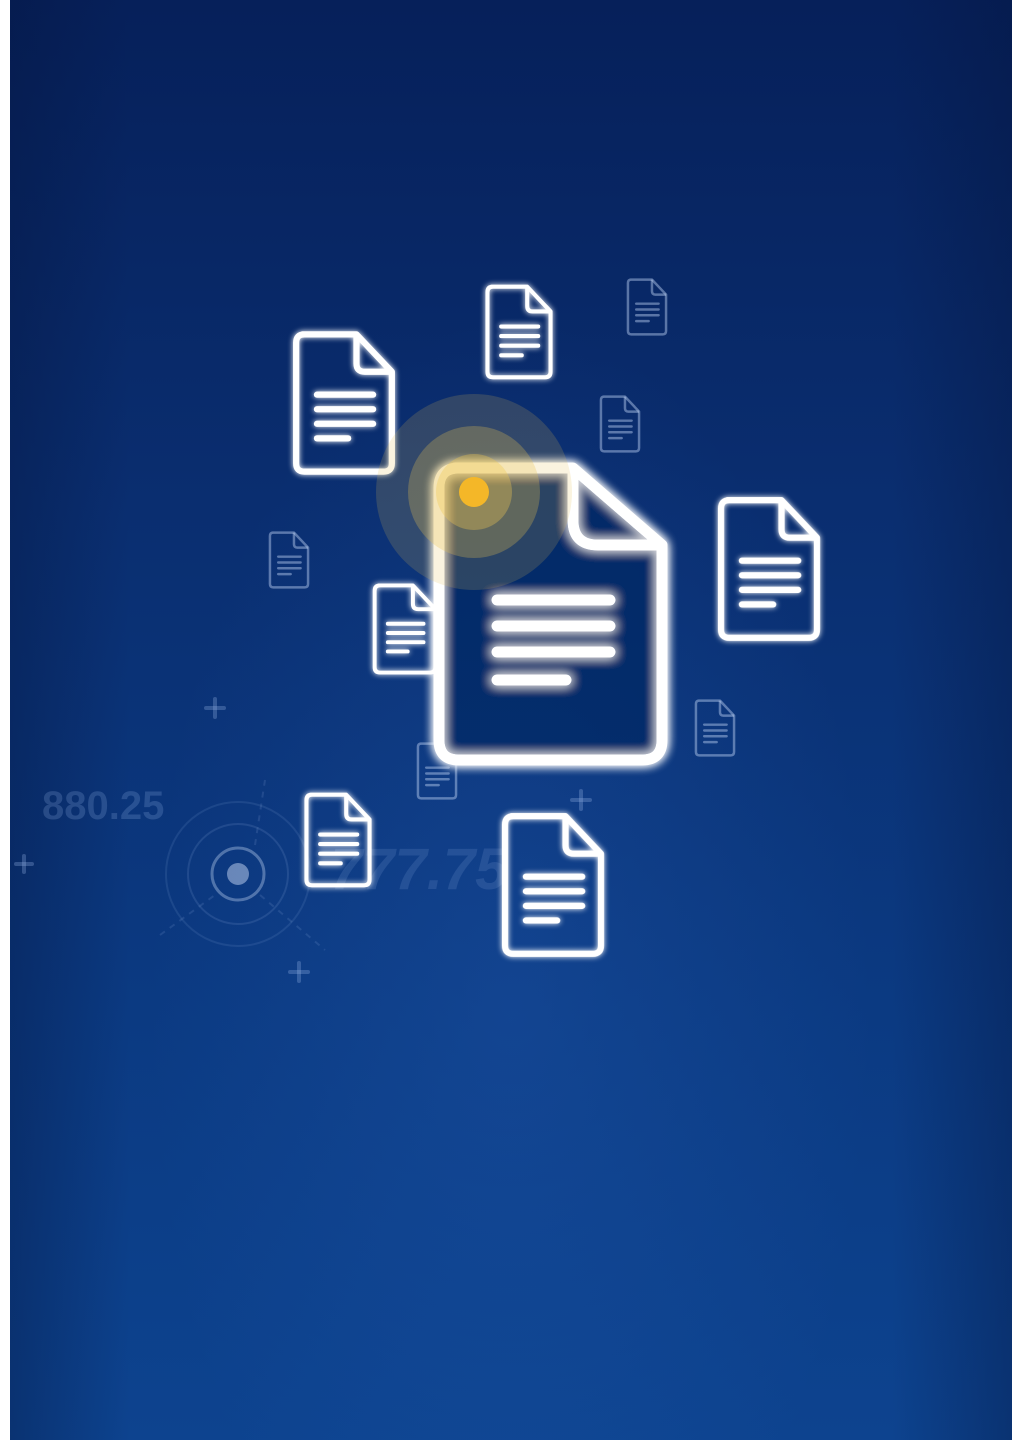 This screenshot has width=1022, height=1440. I want to click on accent-dot, so click(474, 492).